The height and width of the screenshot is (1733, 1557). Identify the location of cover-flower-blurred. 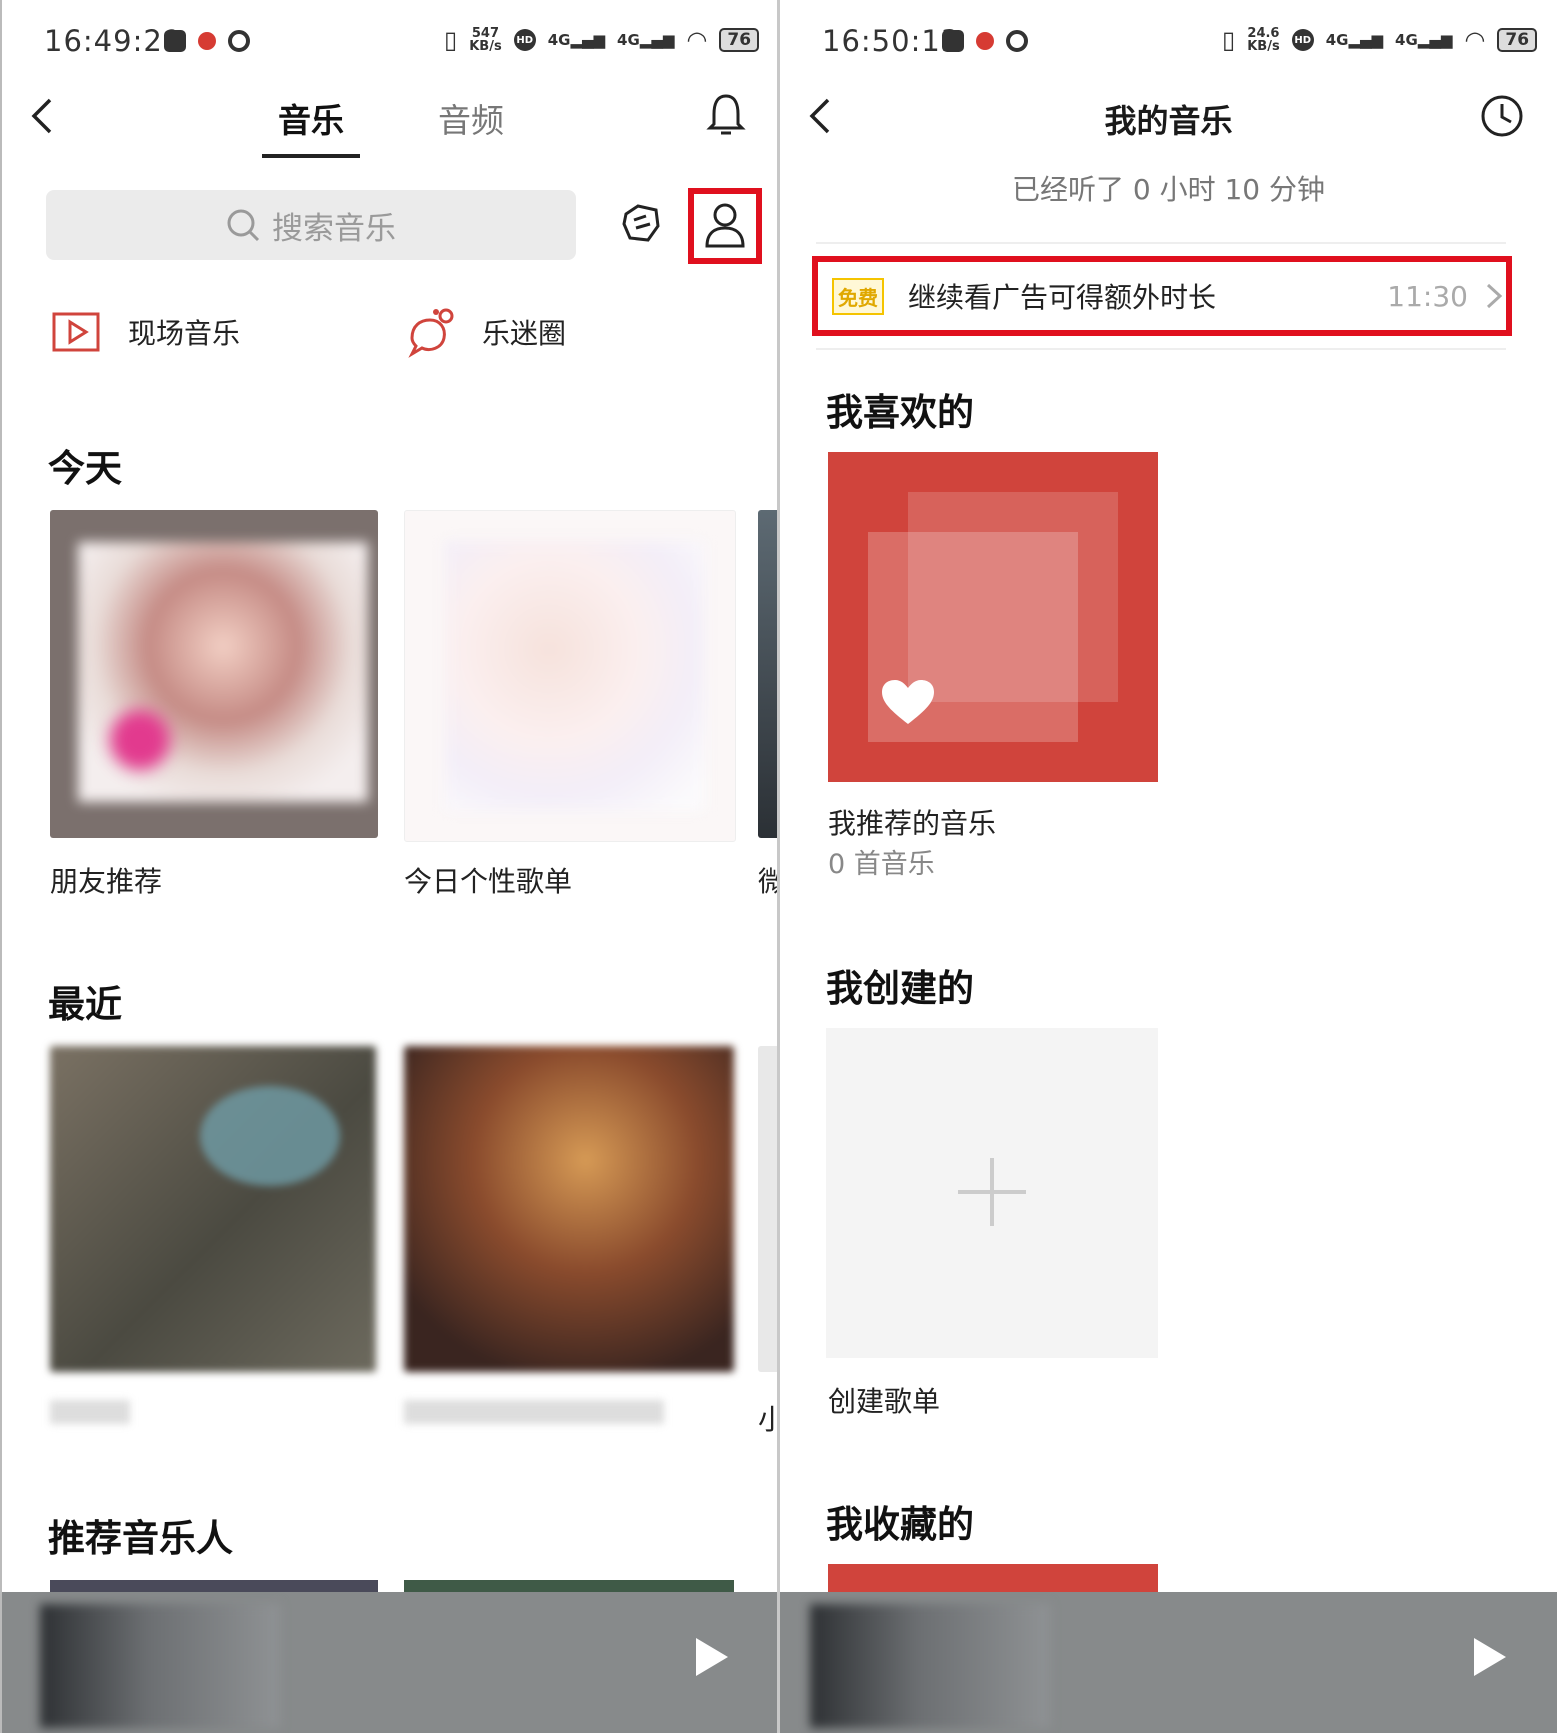
(140, 740).